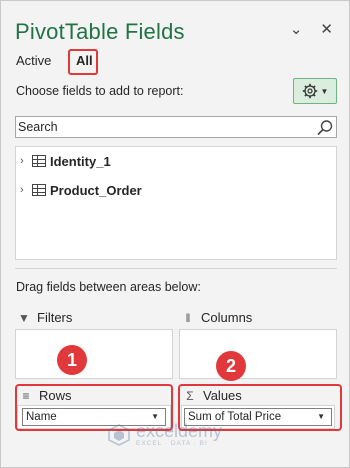  Describe the element at coordinates (176, 268) in the screenshot. I see `divider` at that location.